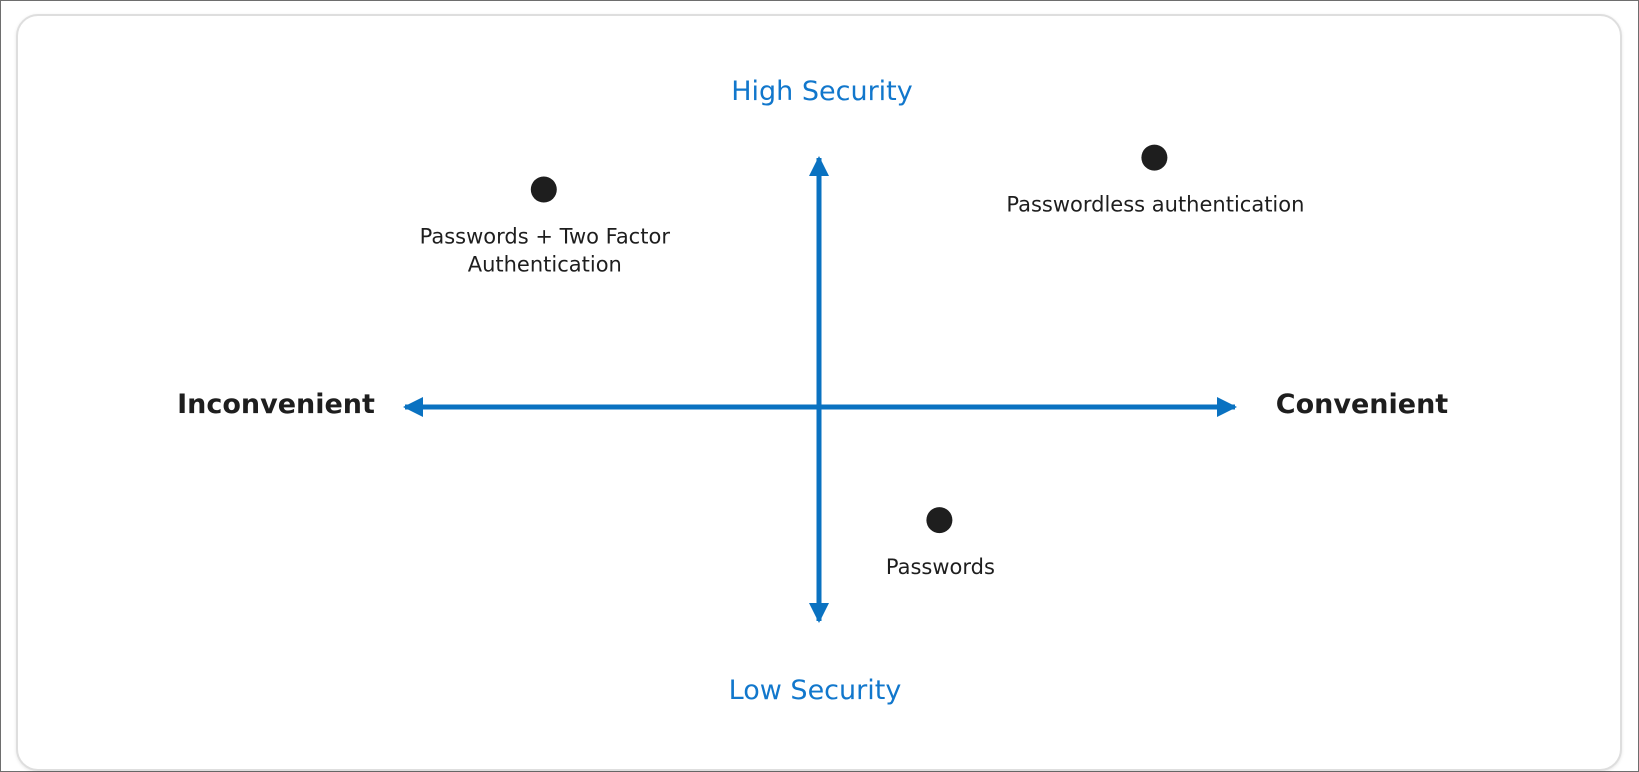 This screenshot has width=1639, height=772. Describe the element at coordinates (940, 567) in the screenshot. I see `point-label-passwords-line-1: Passwords` at that location.